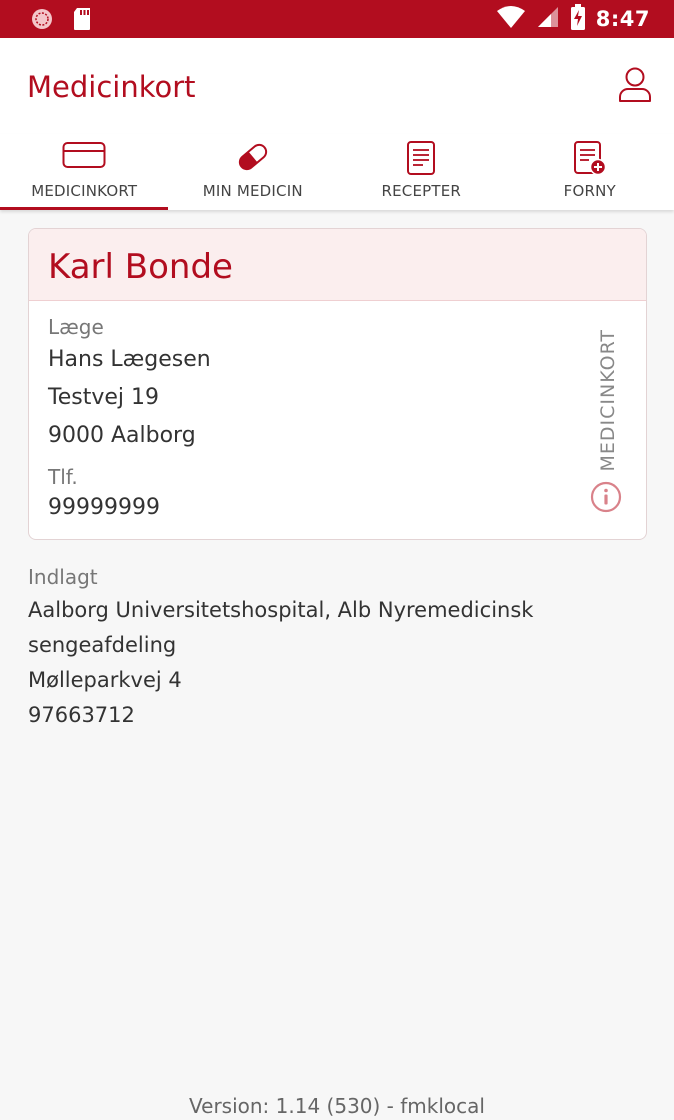  I want to click on person-icon, so click(635, 84).